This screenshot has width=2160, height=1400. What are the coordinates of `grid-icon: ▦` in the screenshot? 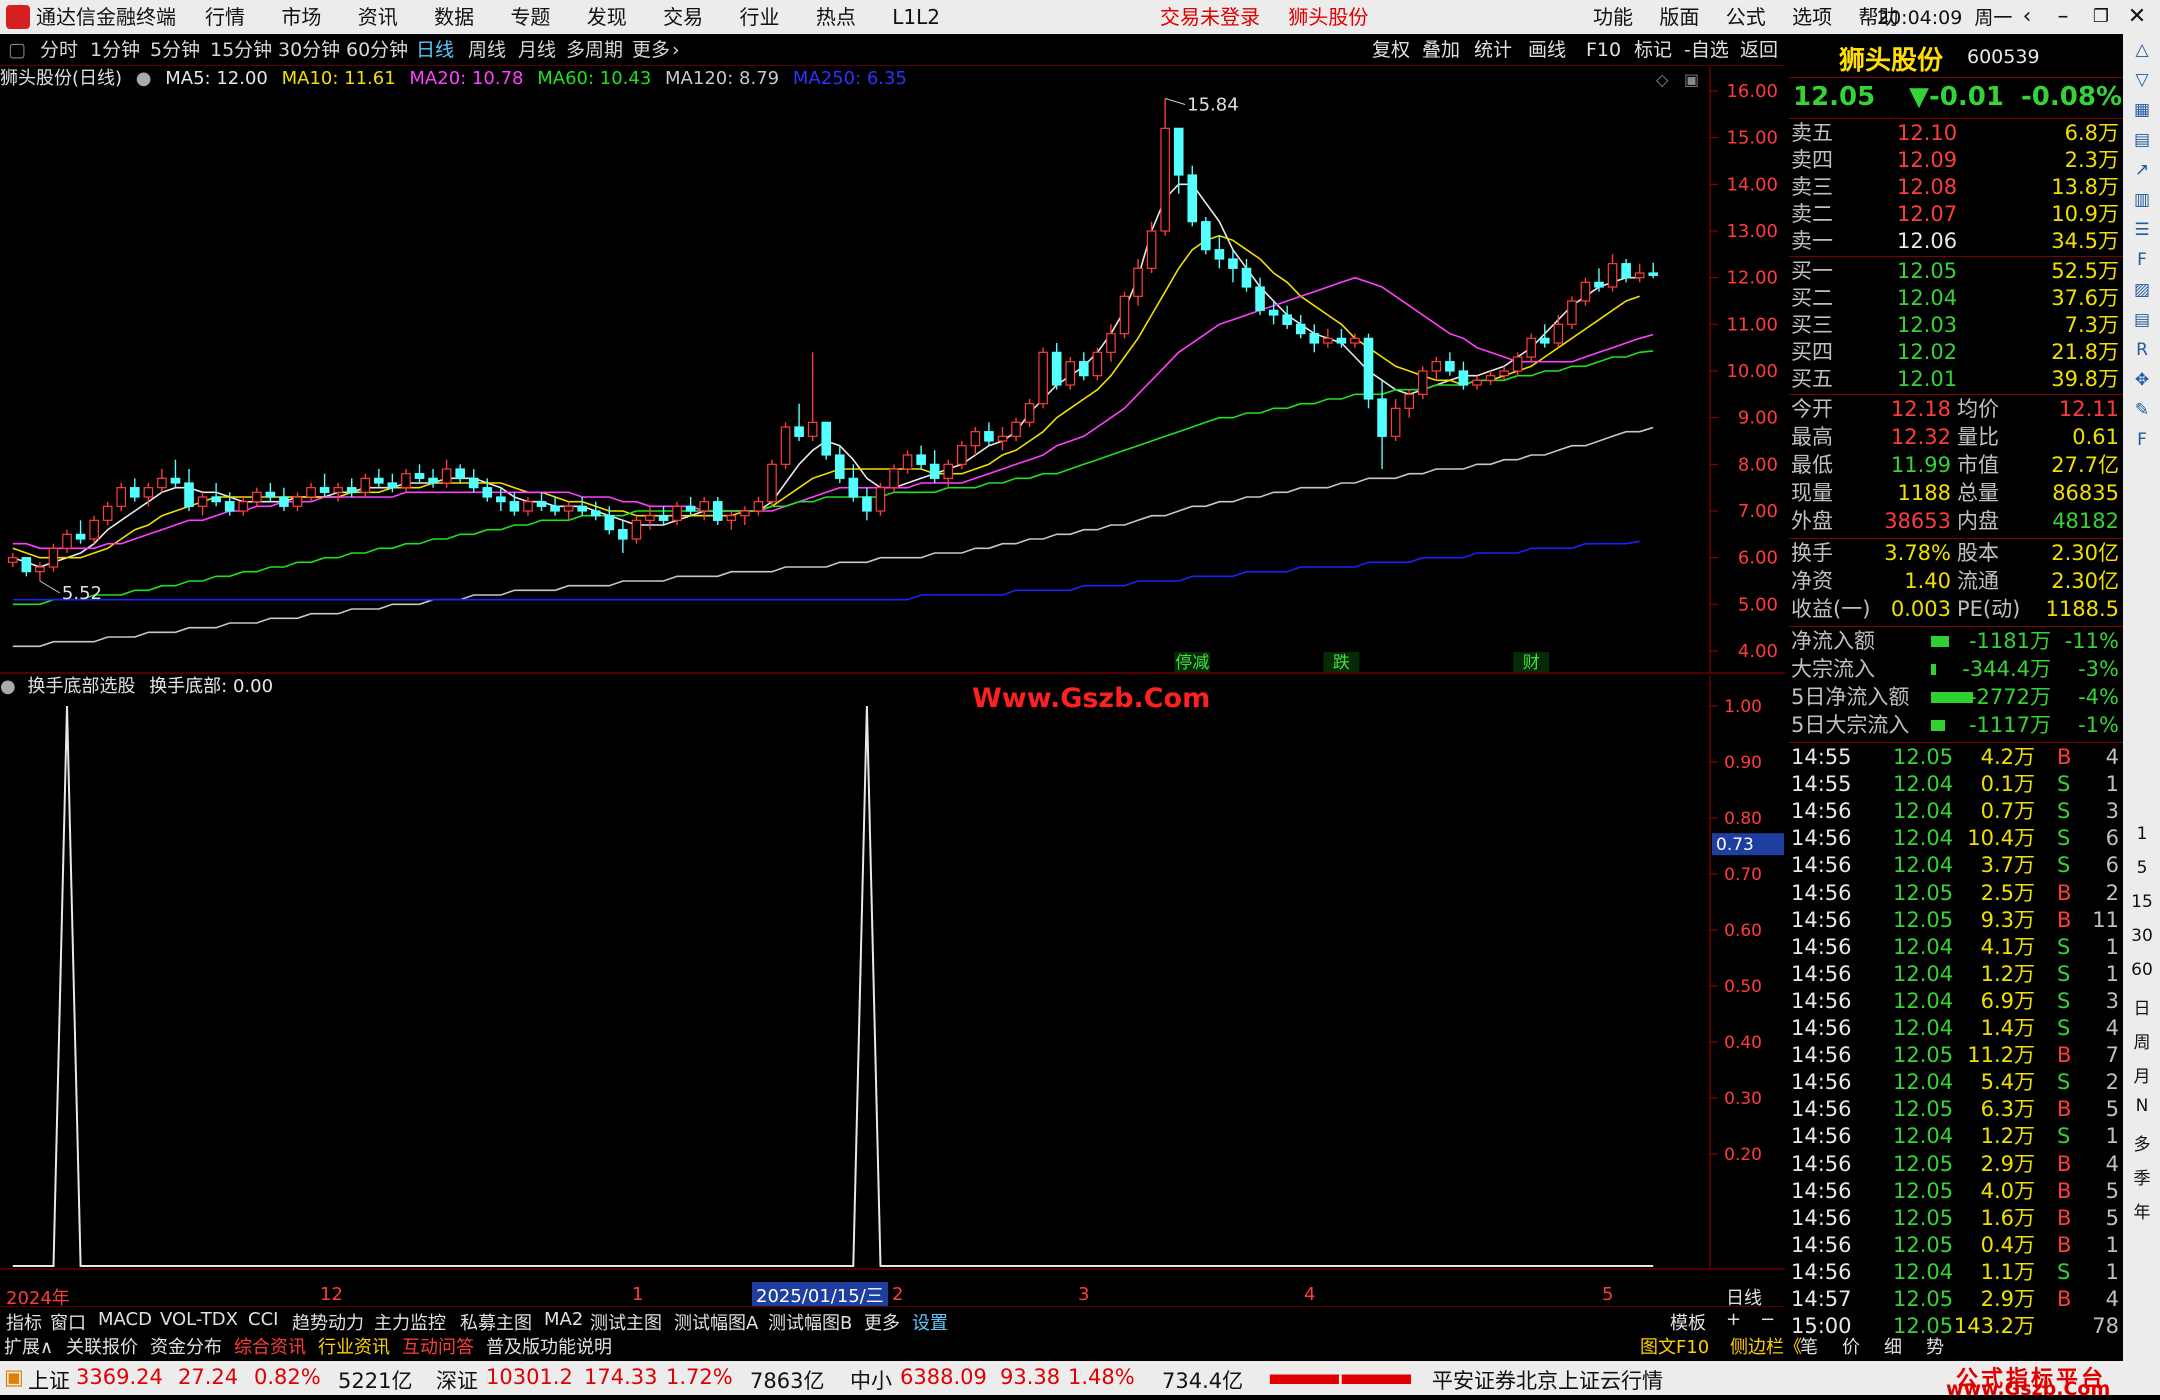 It's located at (2142, 113).